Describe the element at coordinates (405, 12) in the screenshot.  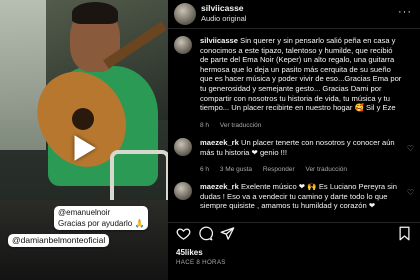
I see `more-options-icon: ···` at that location.